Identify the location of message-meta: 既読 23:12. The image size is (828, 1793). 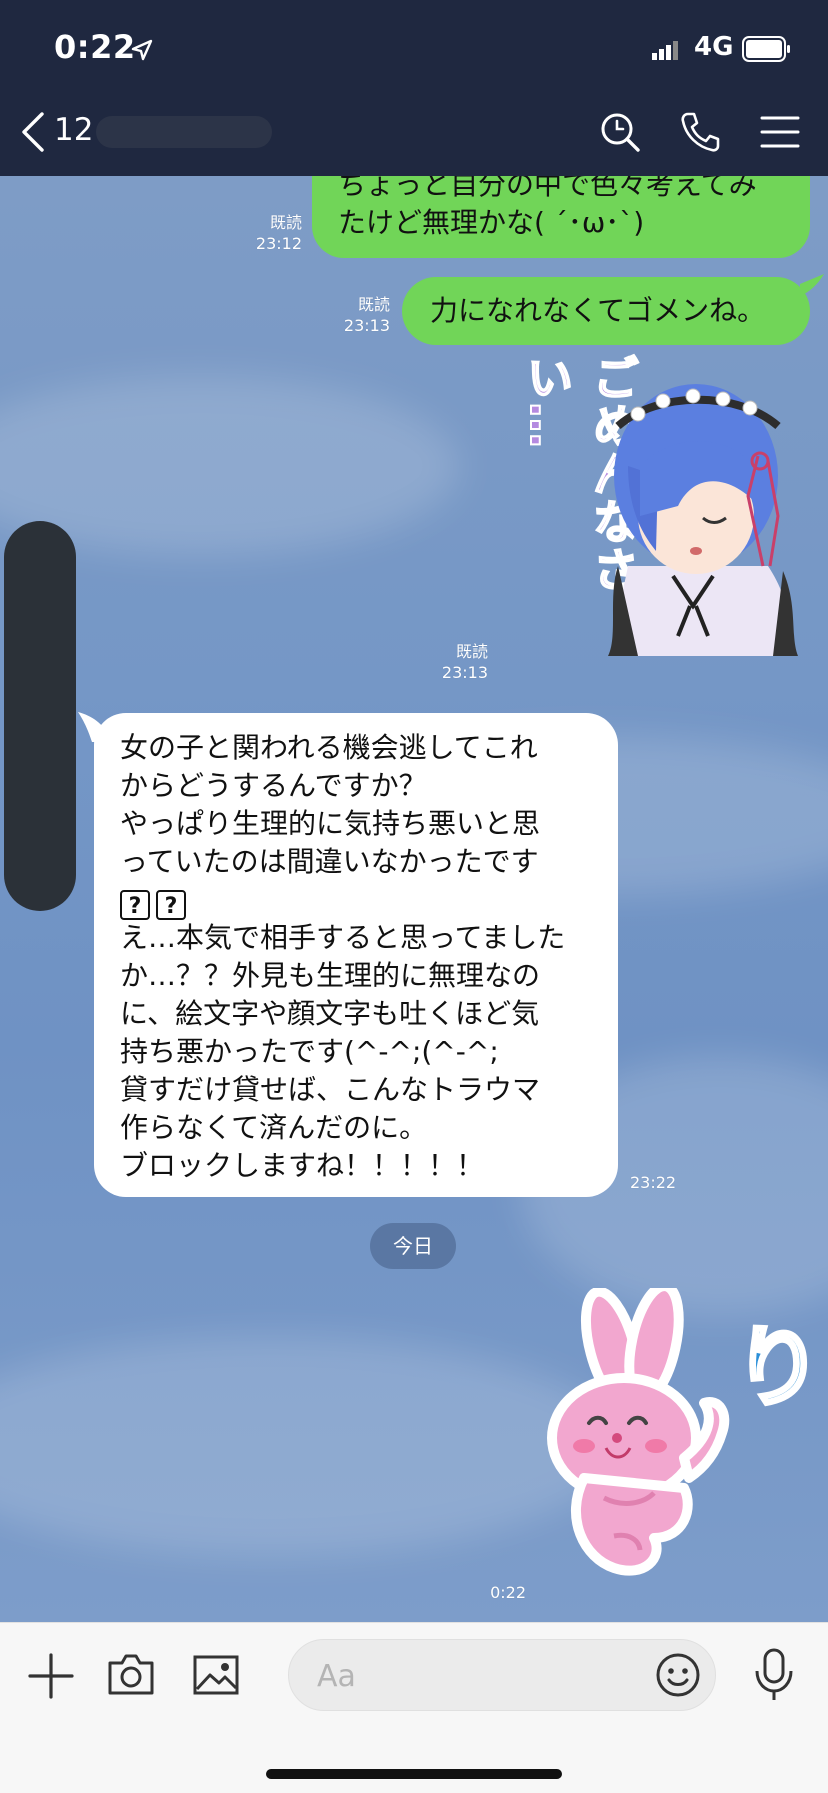
(269, 233).